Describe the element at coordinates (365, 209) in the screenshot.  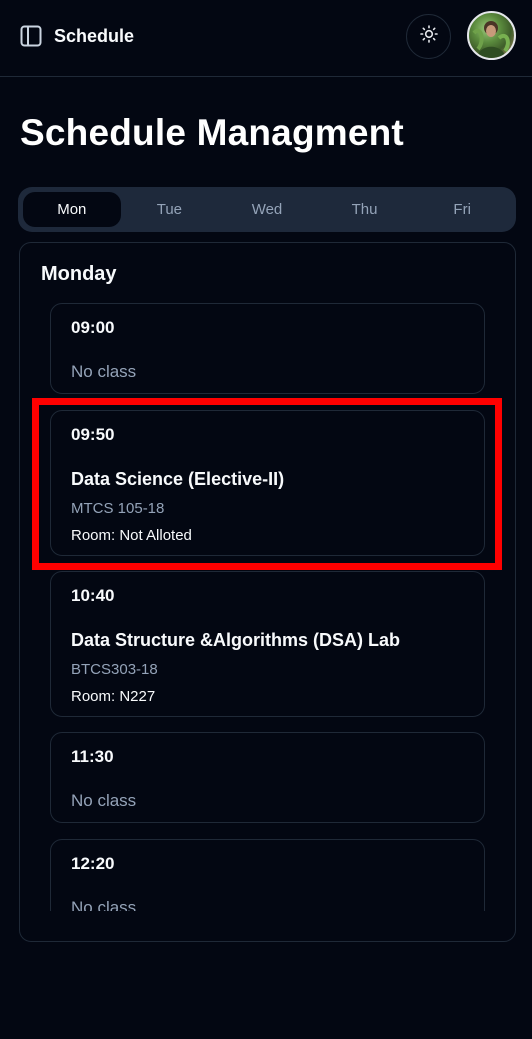
I see `tab-thu: Thu` at that location.